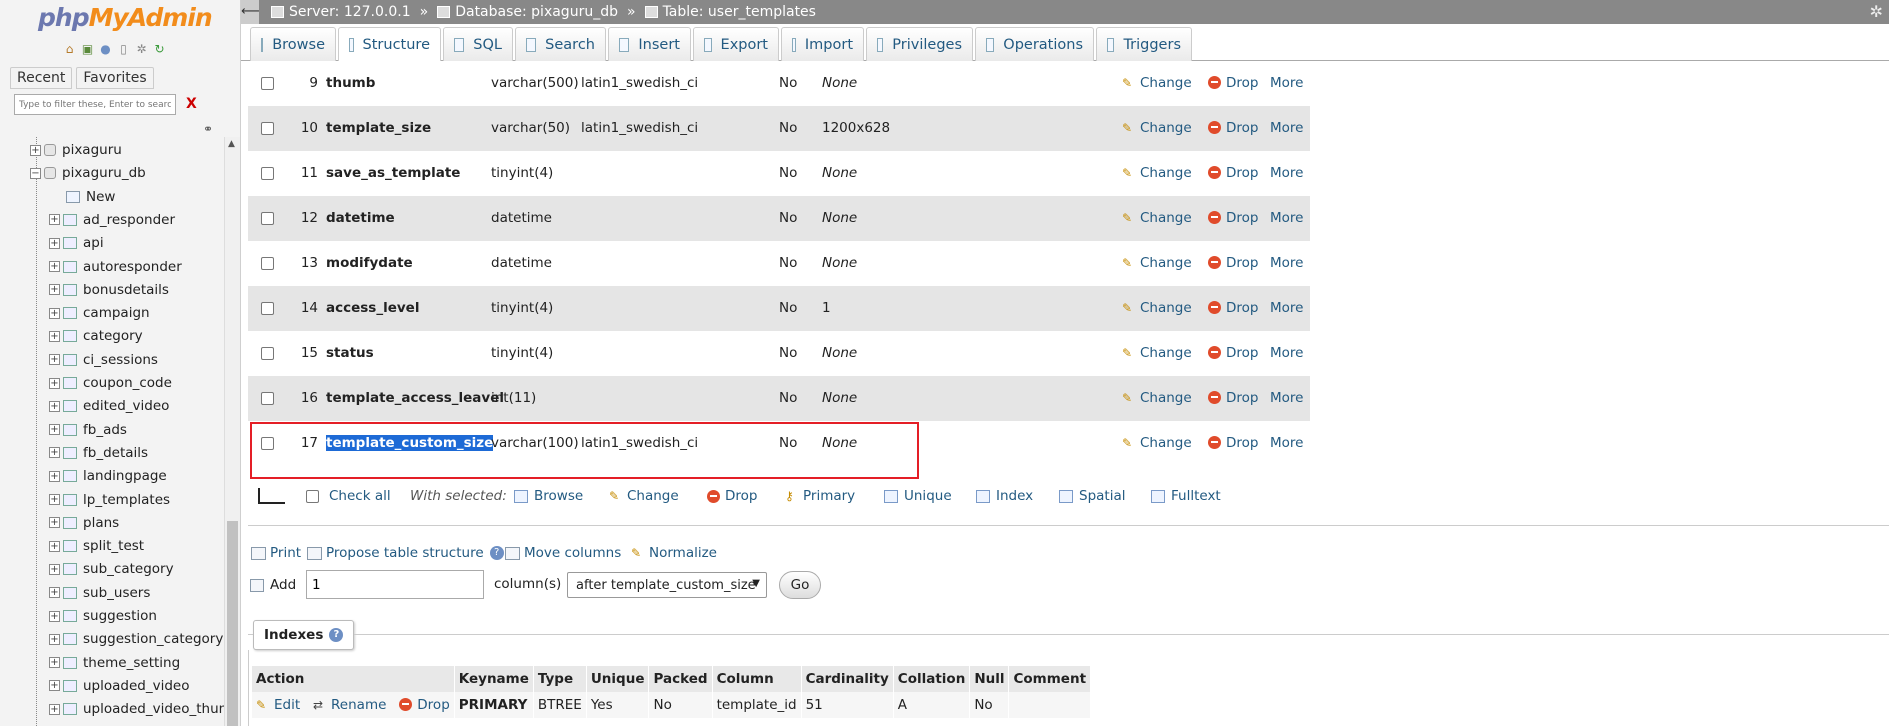 This screenshot has width=1889, height=726. I want to click on breadcrumb-table: Table: user_templates, so click(730, 12).